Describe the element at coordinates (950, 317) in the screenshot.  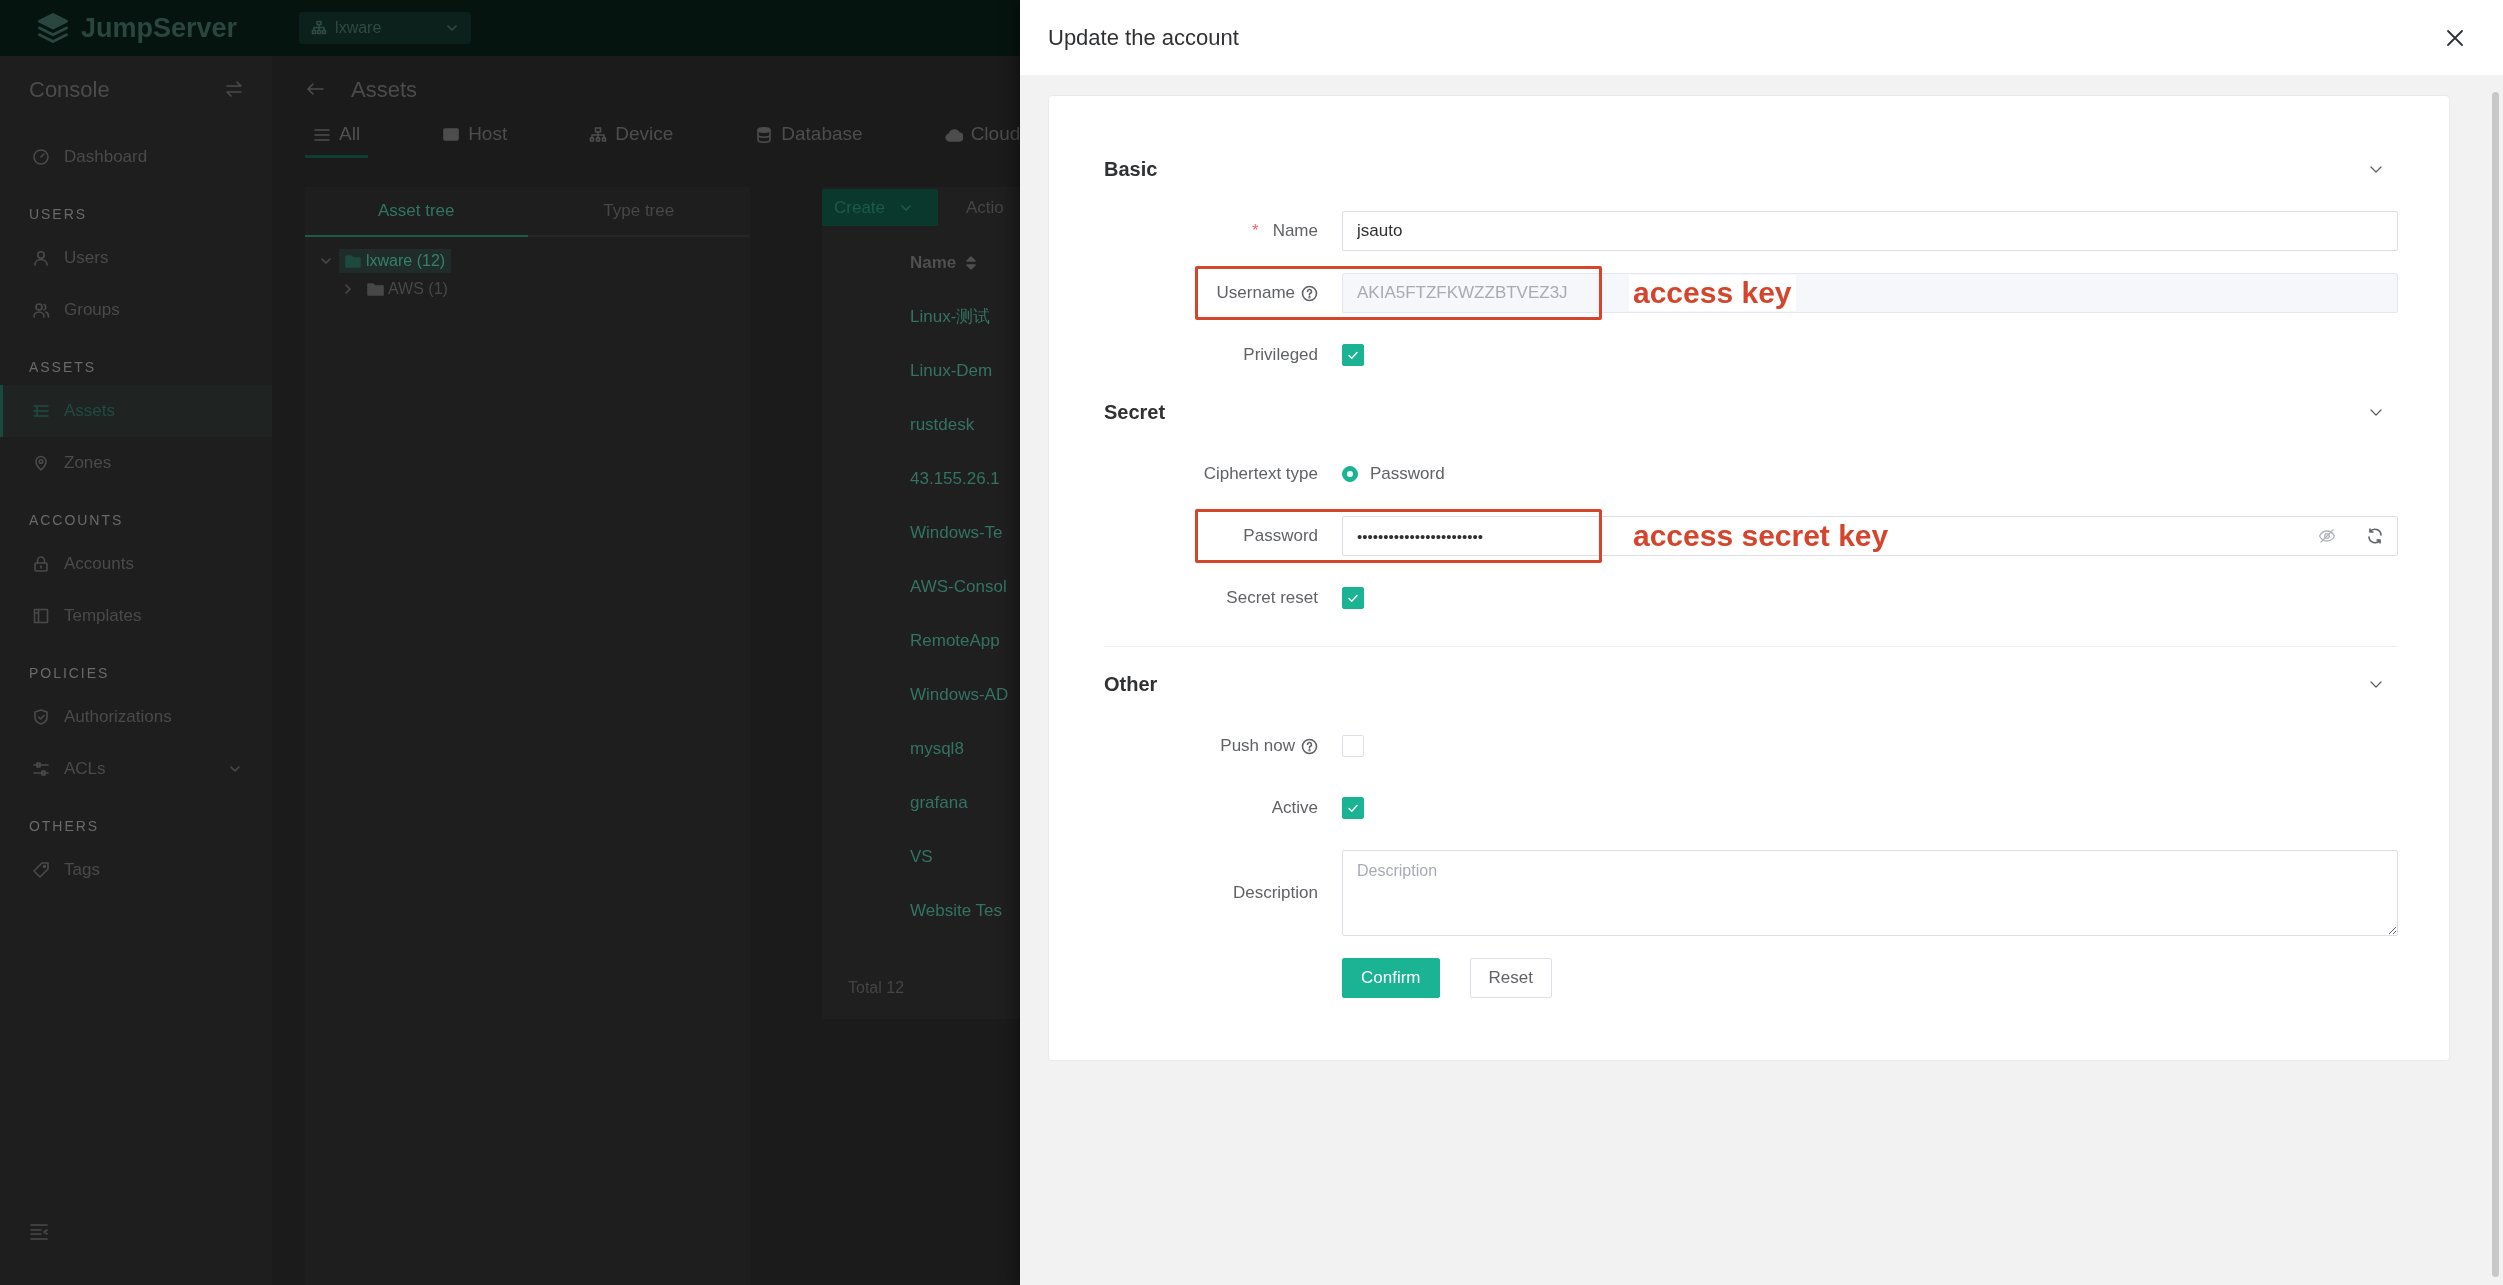
I see `table-cell: Linux-测试` at that location.